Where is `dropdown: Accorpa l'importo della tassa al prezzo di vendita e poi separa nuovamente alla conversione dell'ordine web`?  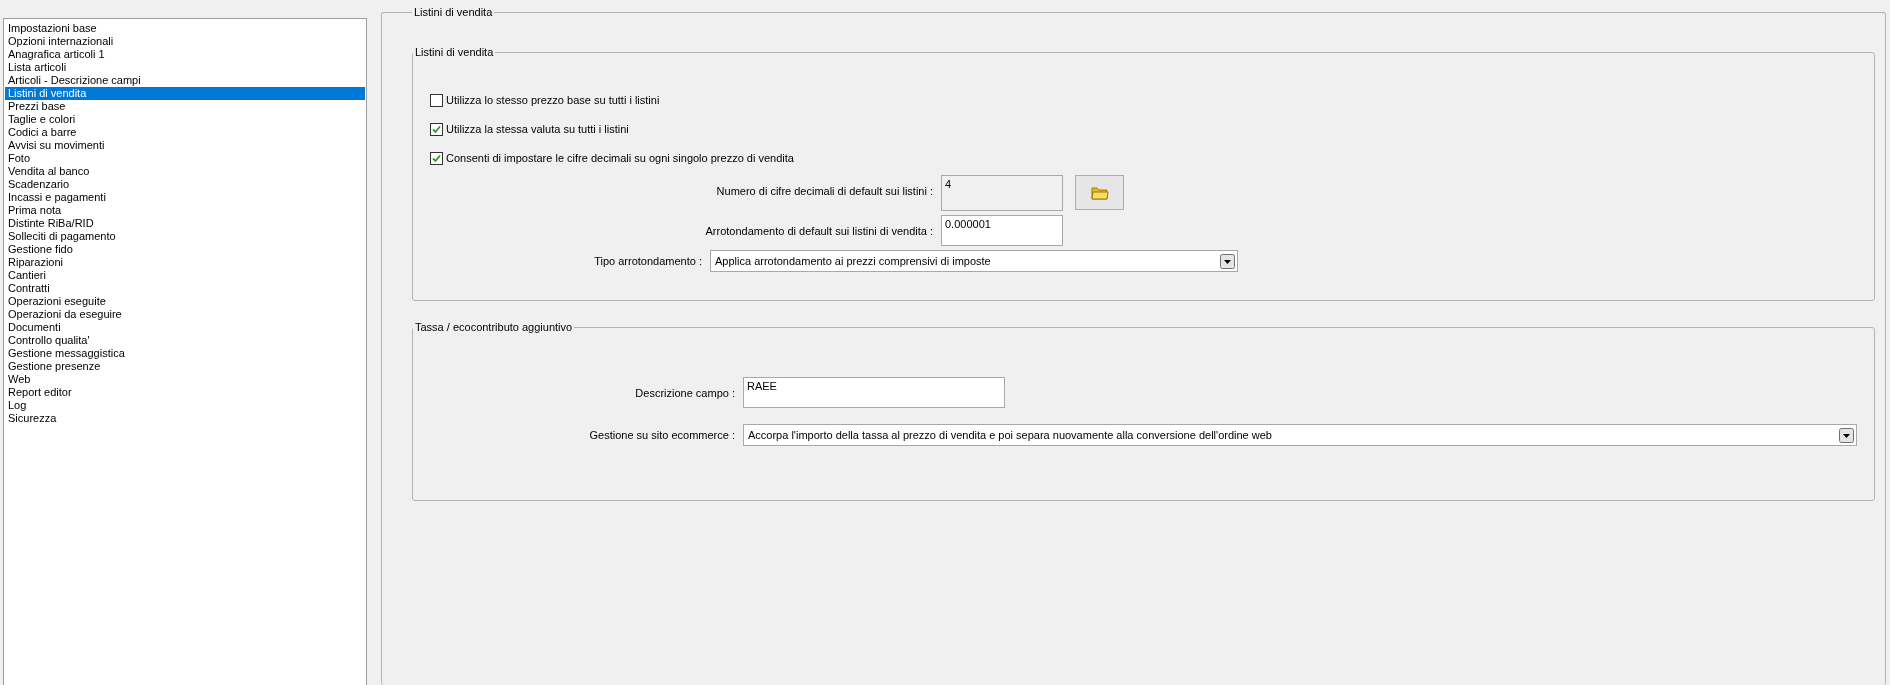
dropdown: Accorpa l'importo della tassa al prezzo di vendita e poi separa nuovamente alla conversione dell'ordine web is located at coordinates (1300, 435).